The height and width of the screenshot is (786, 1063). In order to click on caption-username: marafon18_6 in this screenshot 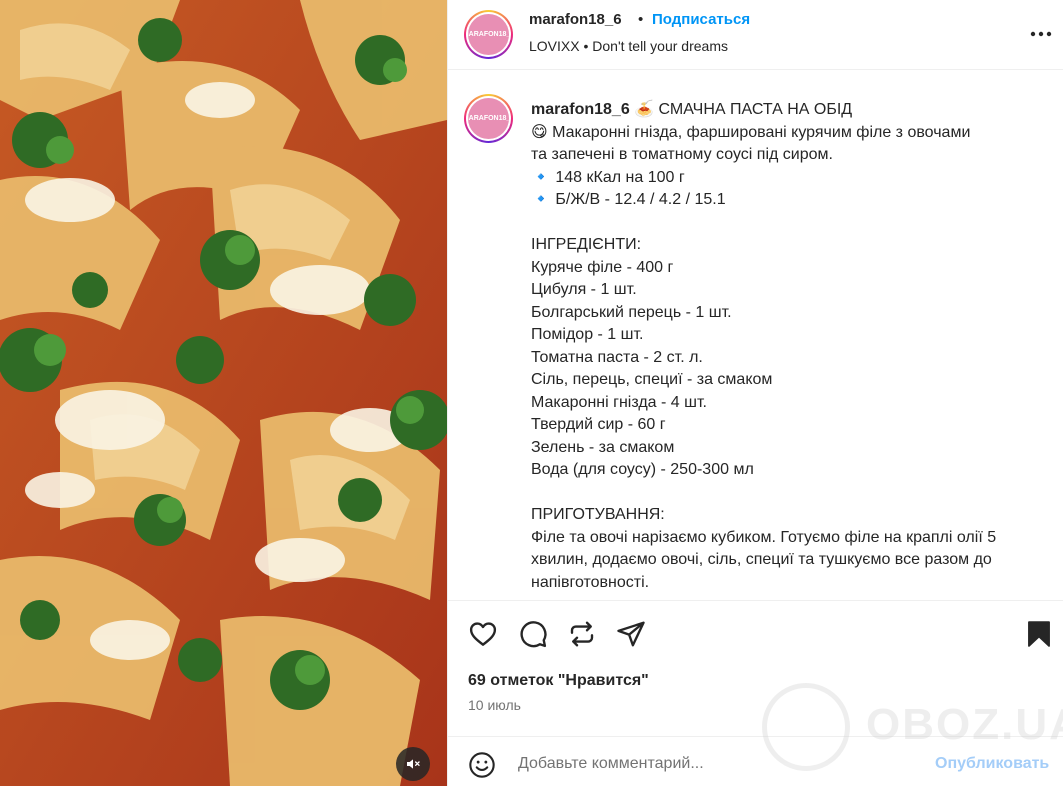, I will do `click(580, 109)`.